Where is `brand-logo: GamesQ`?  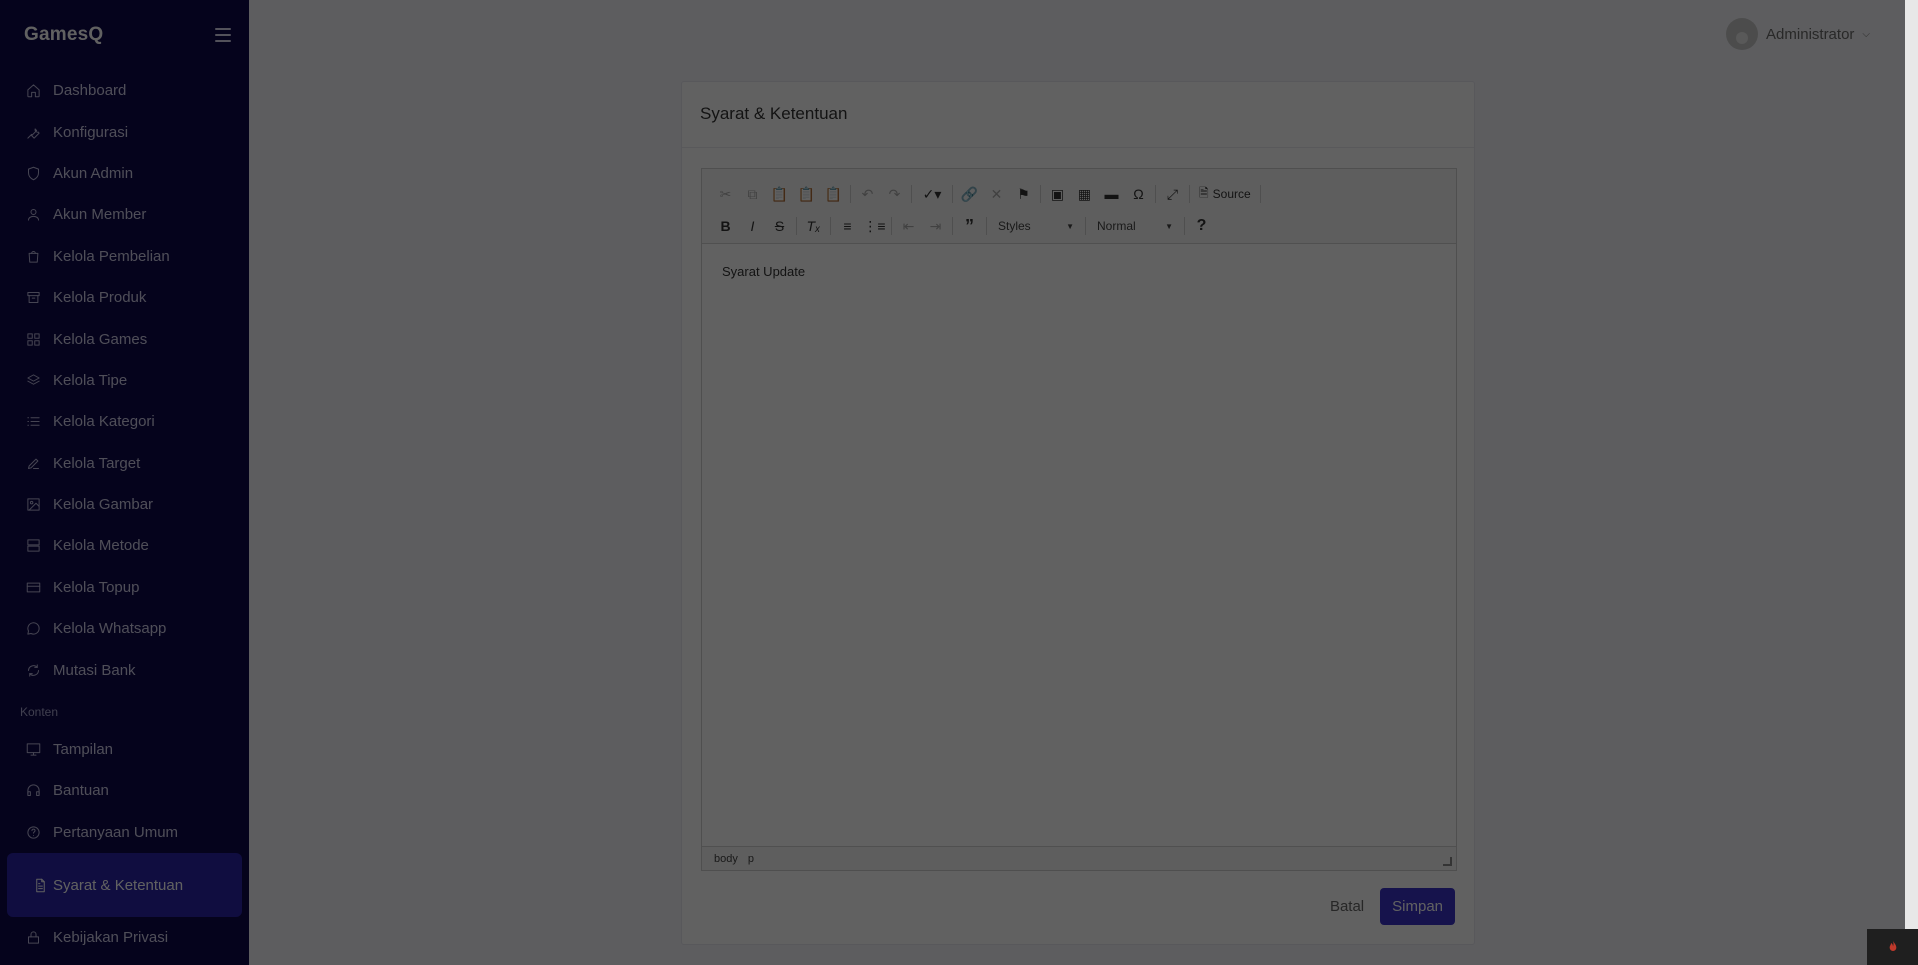
brand-logo: GamesQ is located at coordinates (63, 35).